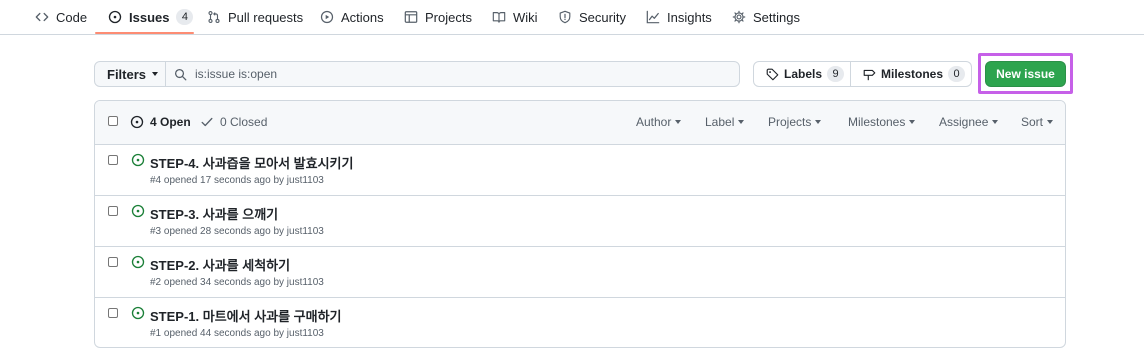 This screenshot has height=354, width=1144. I want to click on tab-pull-requests: Pull requests, so click(255, 17).